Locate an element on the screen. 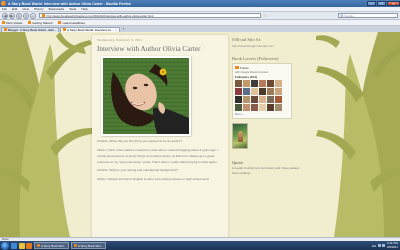 The image size is (400, 250). author-photo is located at coordinates (146, 96).